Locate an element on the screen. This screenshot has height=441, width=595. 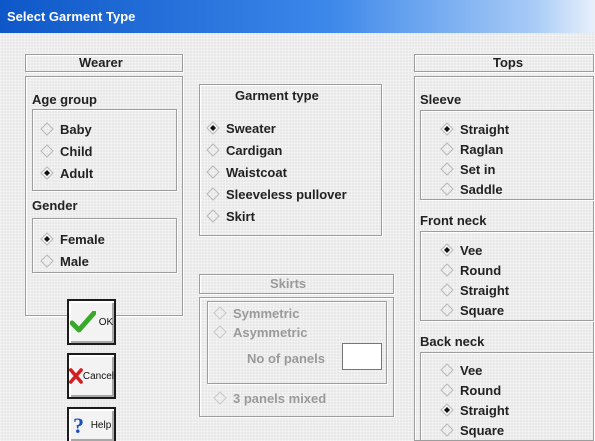
back-neck-option-label: Square is located at coordinates (482, 430).